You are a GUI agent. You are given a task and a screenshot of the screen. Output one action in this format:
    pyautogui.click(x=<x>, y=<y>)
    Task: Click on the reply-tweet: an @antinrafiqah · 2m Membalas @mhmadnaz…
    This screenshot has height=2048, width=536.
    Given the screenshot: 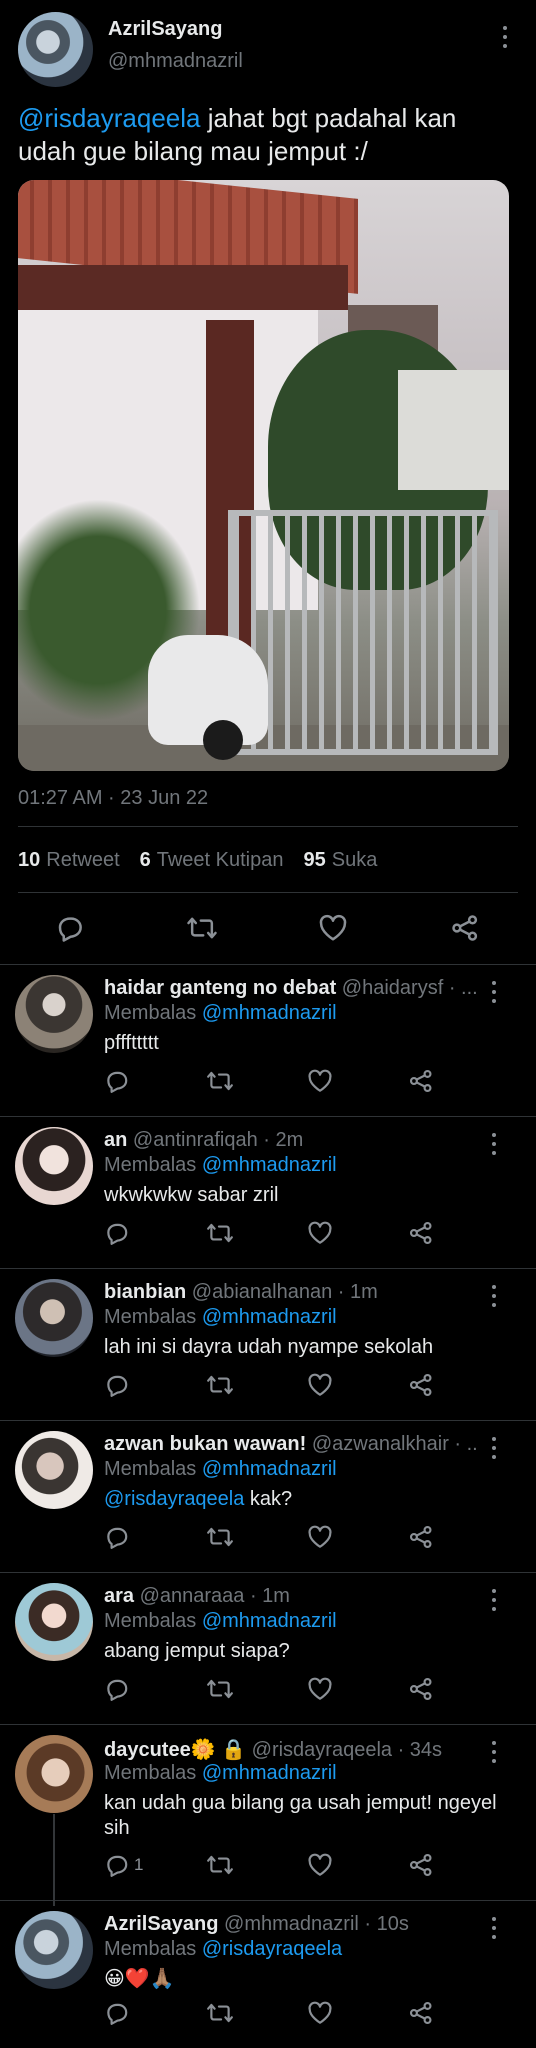 What is the action you would take?
    pyautogui.click(x=268, y=1192)
    